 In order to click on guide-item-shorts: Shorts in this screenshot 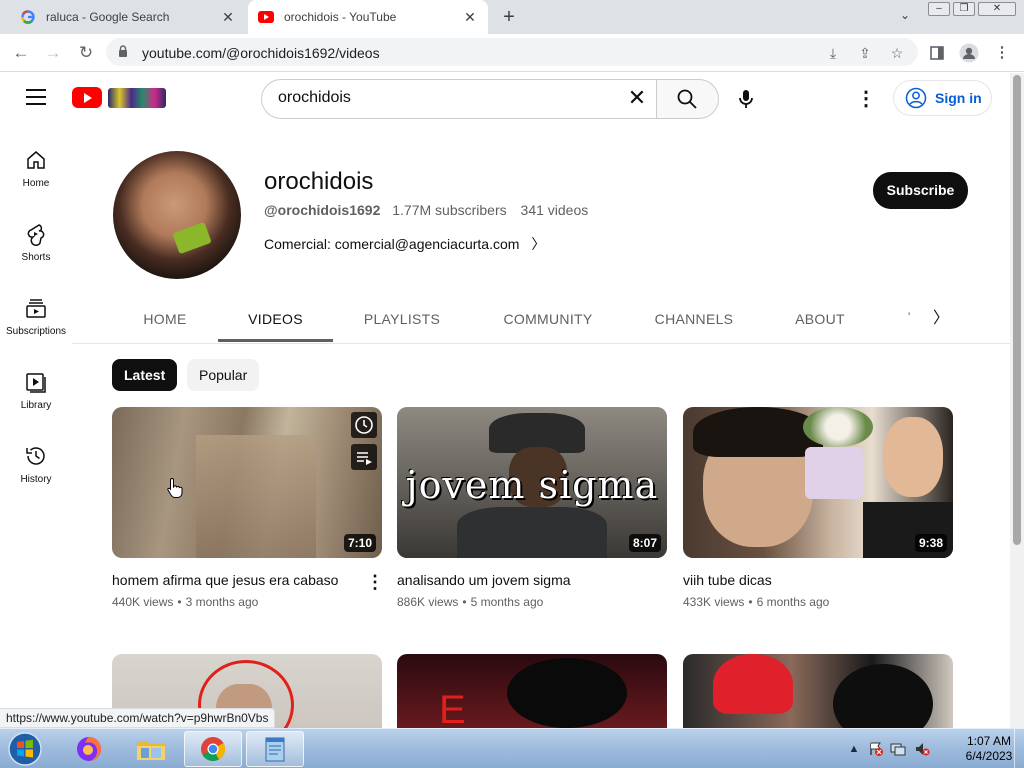, I will do `click(36, 254)`.